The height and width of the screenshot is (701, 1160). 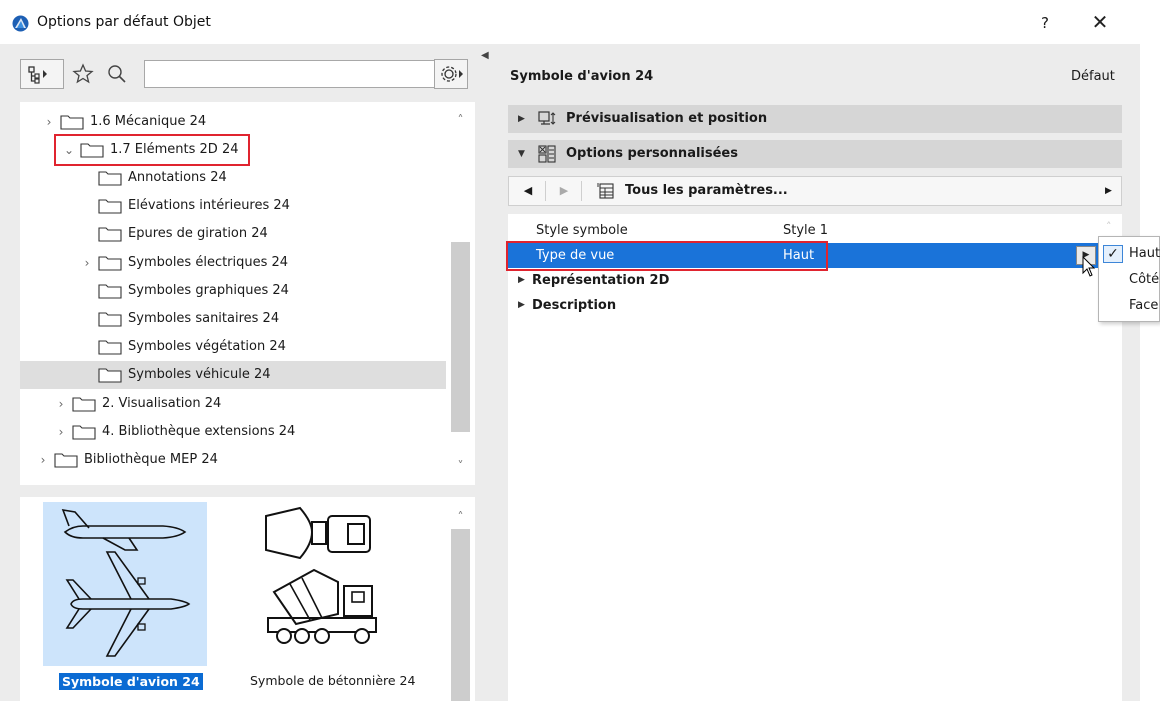 I want to click on section-custom-options: ▼ Options personnalisées, so click(x=815, y=154).